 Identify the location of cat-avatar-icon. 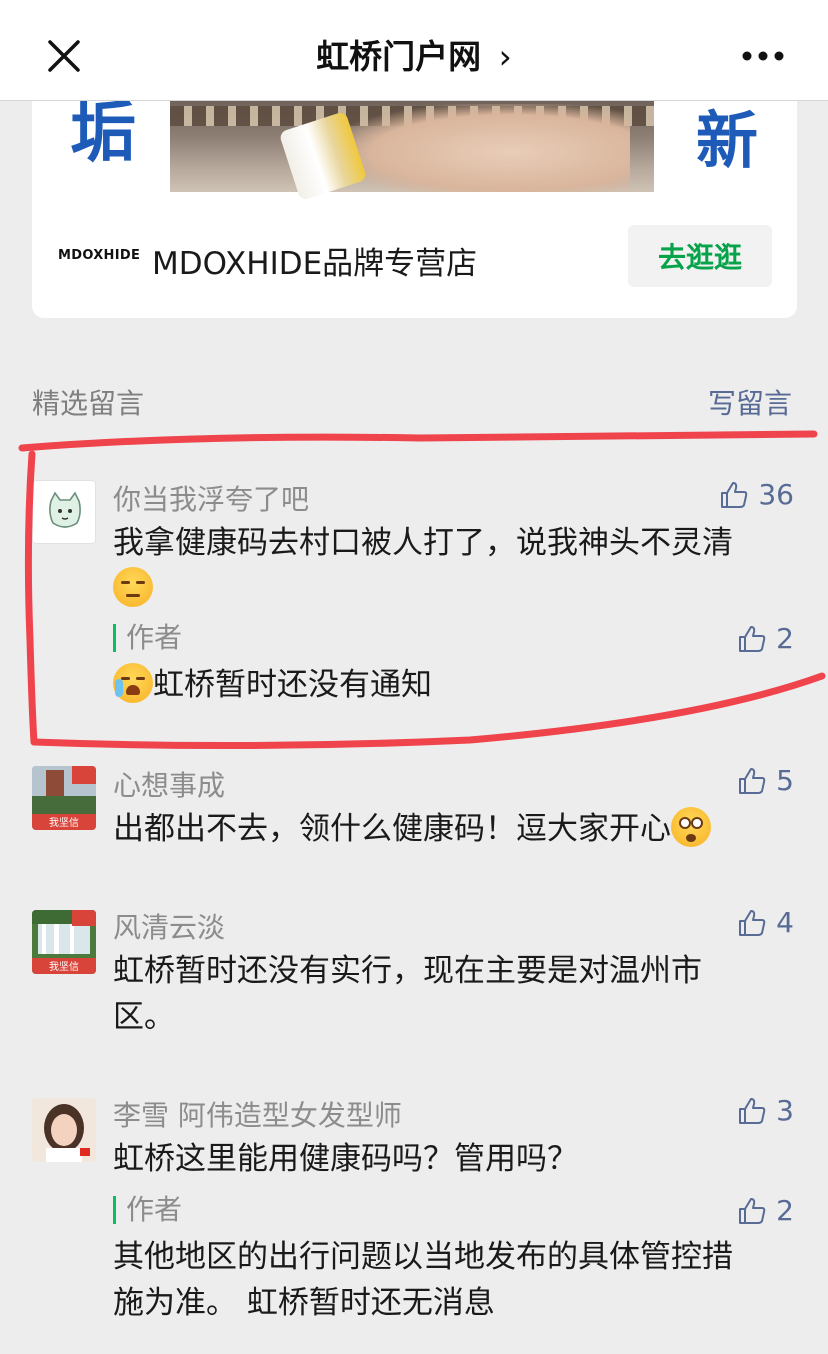
(64, 512).